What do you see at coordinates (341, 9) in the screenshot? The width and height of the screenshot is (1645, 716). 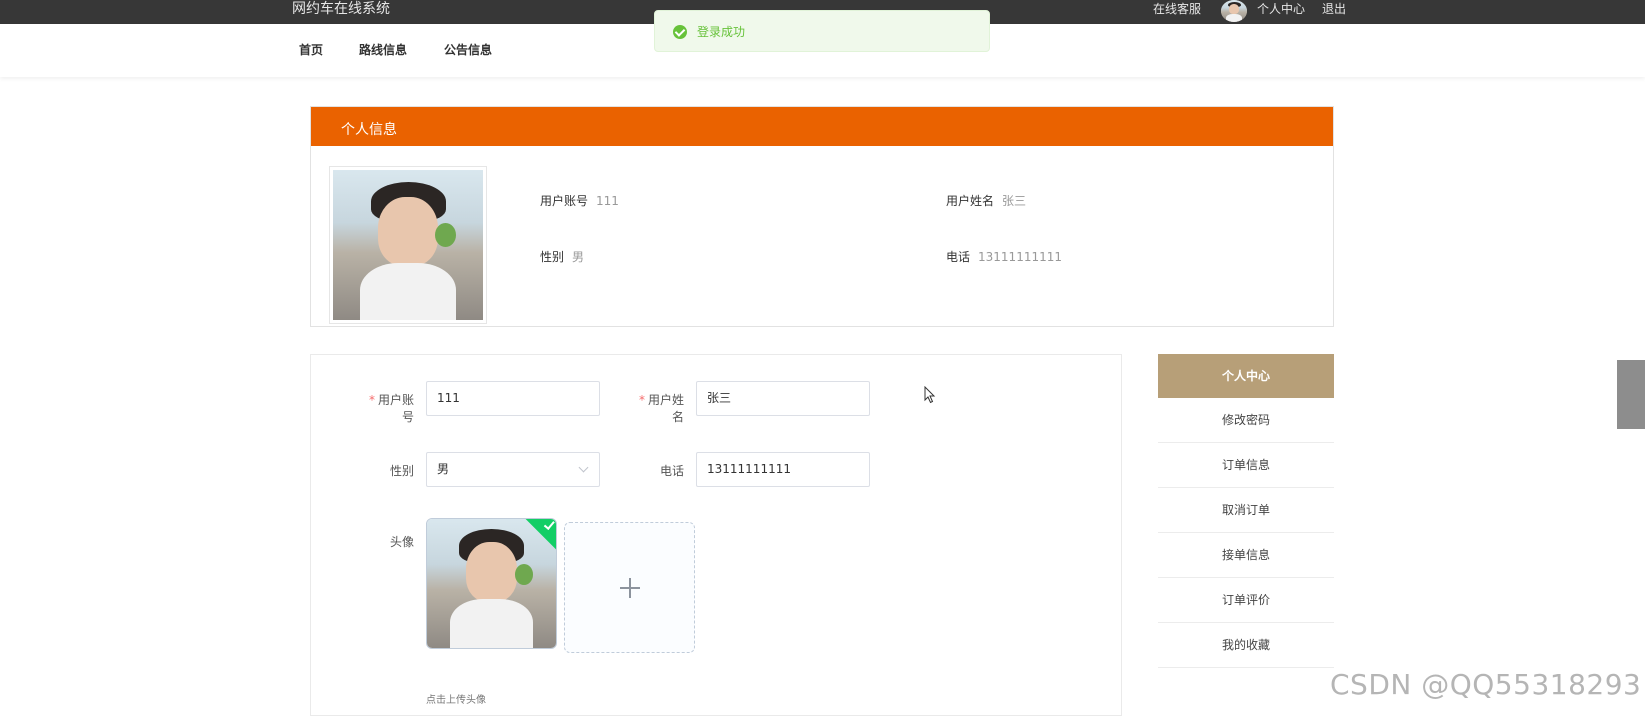 I see `site-title: 网约车在线系统` at bounding box center [341, 9].